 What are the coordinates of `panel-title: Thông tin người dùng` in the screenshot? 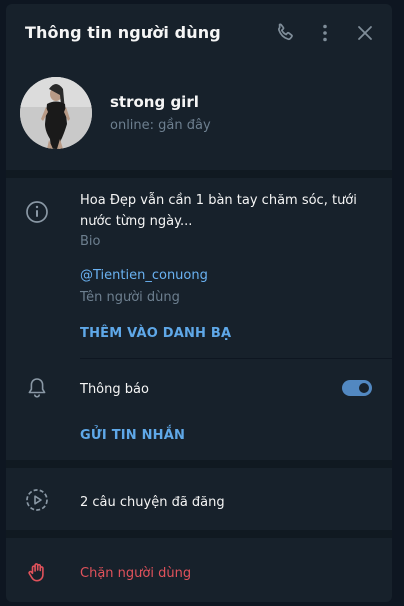 It's located at (123, 32).